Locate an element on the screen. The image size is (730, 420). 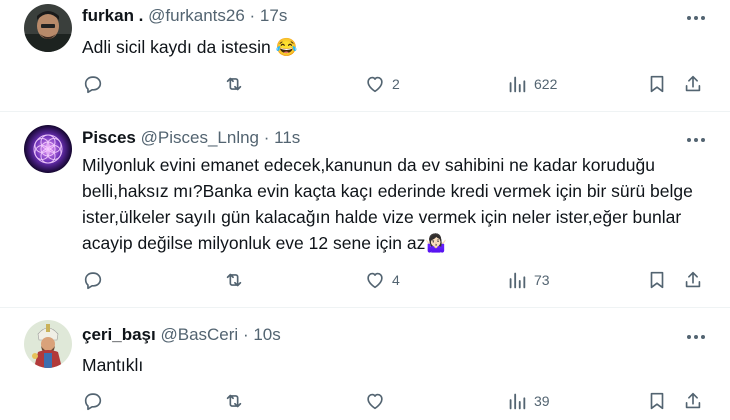
user-handle: @furkants26 is located at coordinates (196, 15).